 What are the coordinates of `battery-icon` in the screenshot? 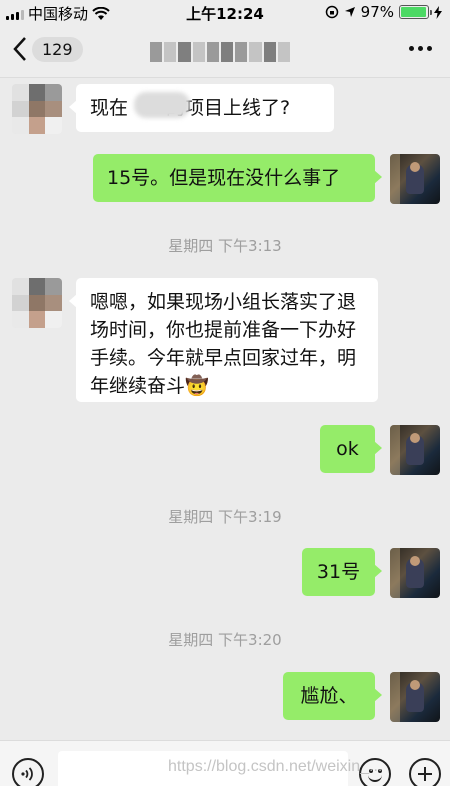 It's located at (415, 12).